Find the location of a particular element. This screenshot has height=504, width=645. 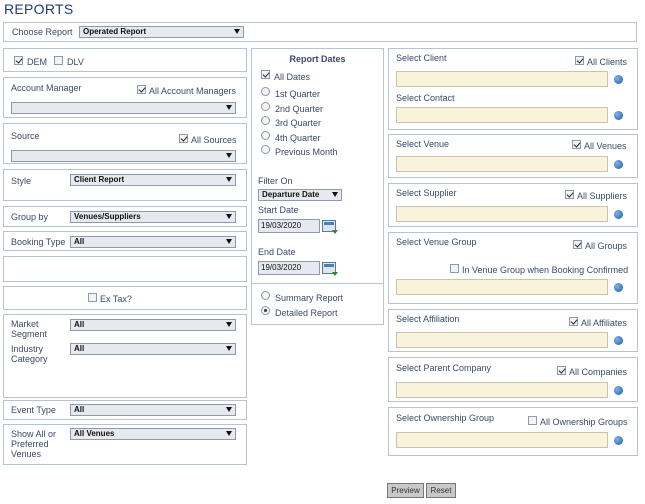

booking-type-select: All is located at coordinates (153, 242).